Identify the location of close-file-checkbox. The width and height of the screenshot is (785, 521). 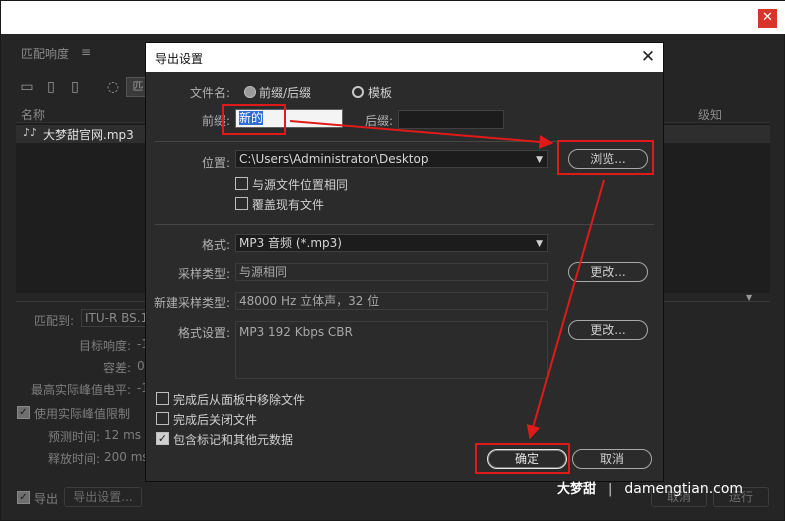
(162, 418).